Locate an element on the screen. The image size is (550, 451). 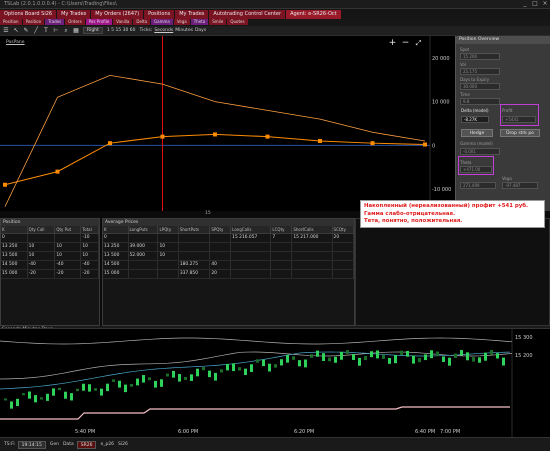
col-header: LongPuts is located at coordinates (143, 230).